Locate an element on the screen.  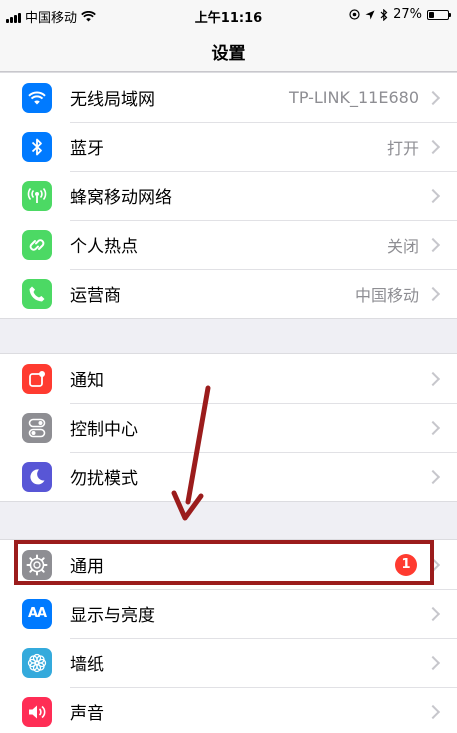
settings-row-label: 通知 is located at coordinates (87, 381).